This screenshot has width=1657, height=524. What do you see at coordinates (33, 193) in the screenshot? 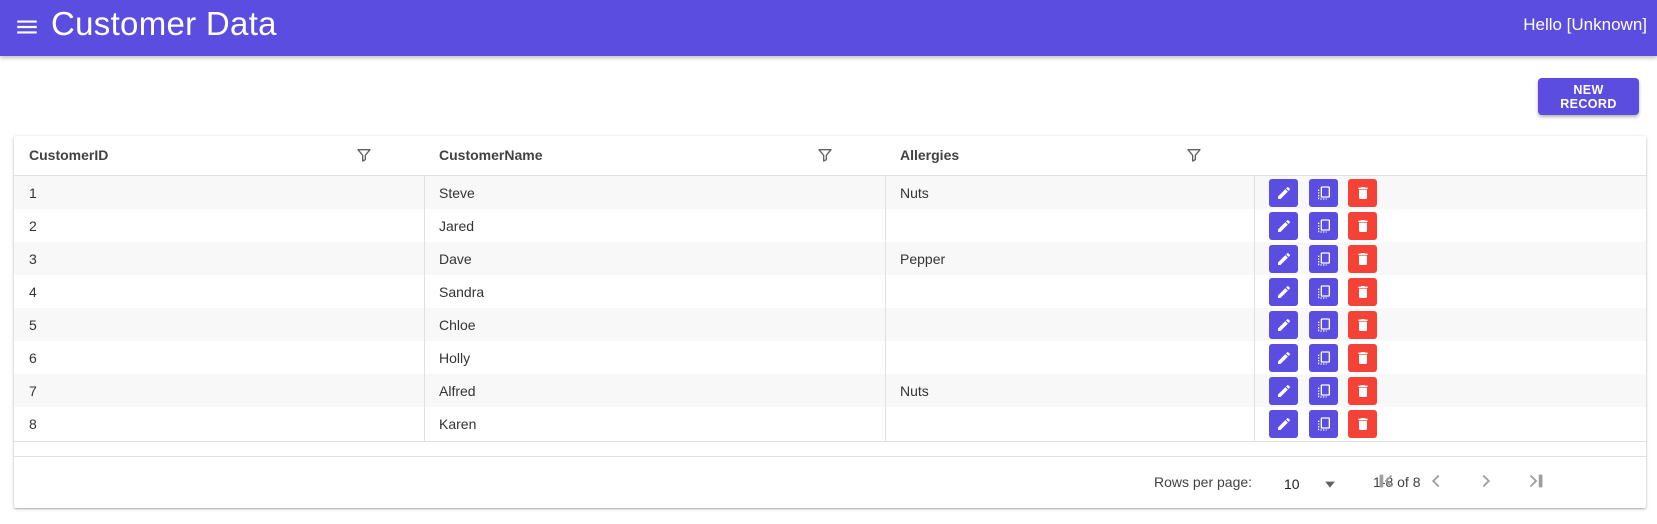
I see `cell-customerid: 1` at bounding box center [33, 193].